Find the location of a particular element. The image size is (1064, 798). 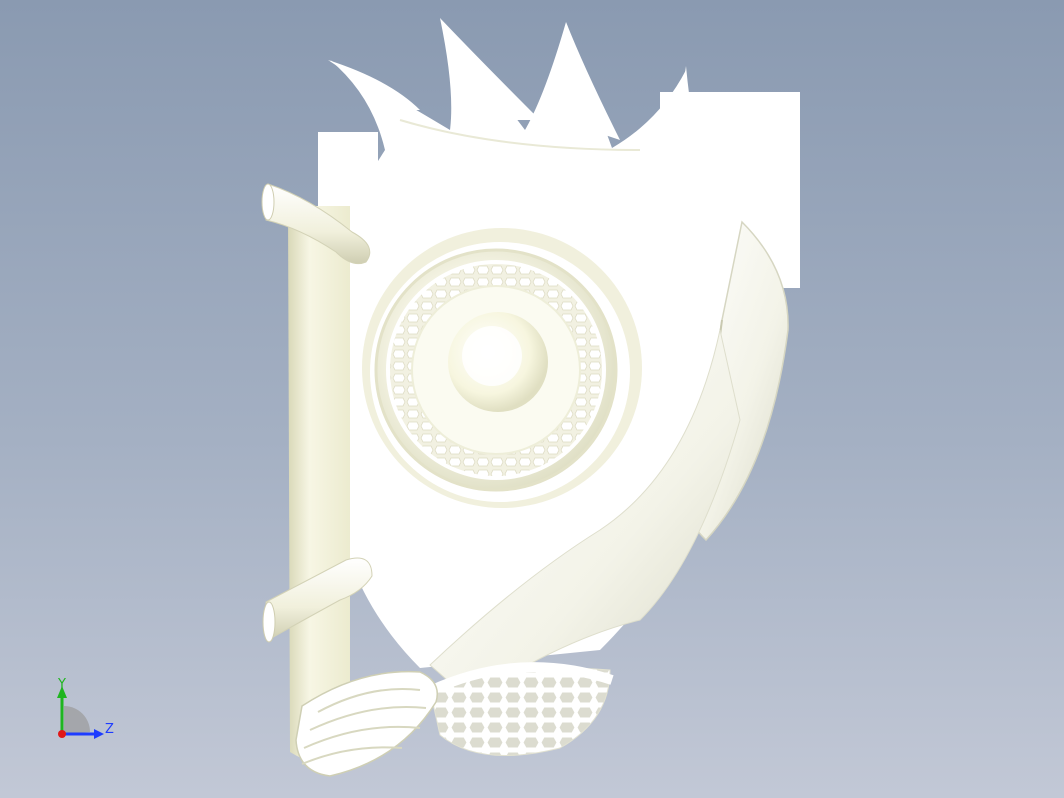

x-axis-dot-icon is located at coordinates (62, 734).